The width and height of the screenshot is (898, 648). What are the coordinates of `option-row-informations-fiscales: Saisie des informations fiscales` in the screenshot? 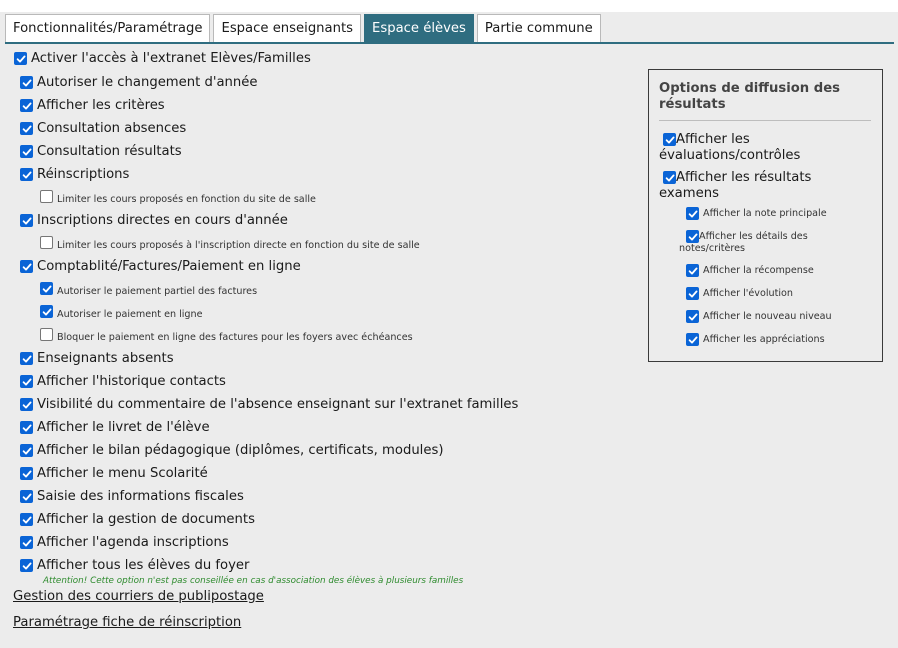 It's located at (132, 496).